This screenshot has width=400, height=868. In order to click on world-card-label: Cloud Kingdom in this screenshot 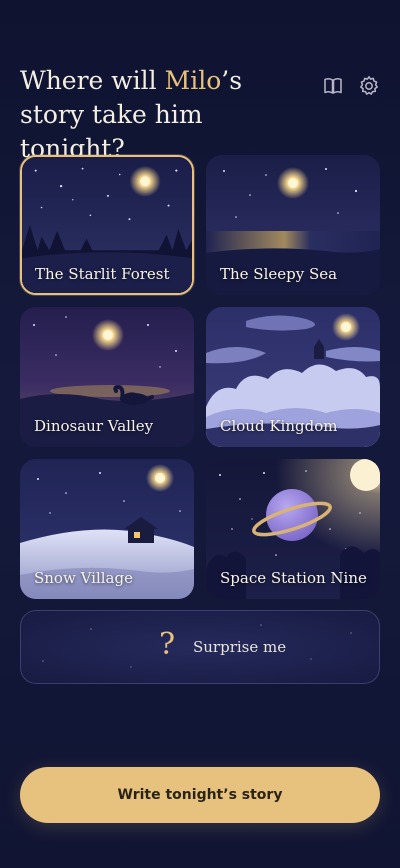, I will do `click(279, 426)`.